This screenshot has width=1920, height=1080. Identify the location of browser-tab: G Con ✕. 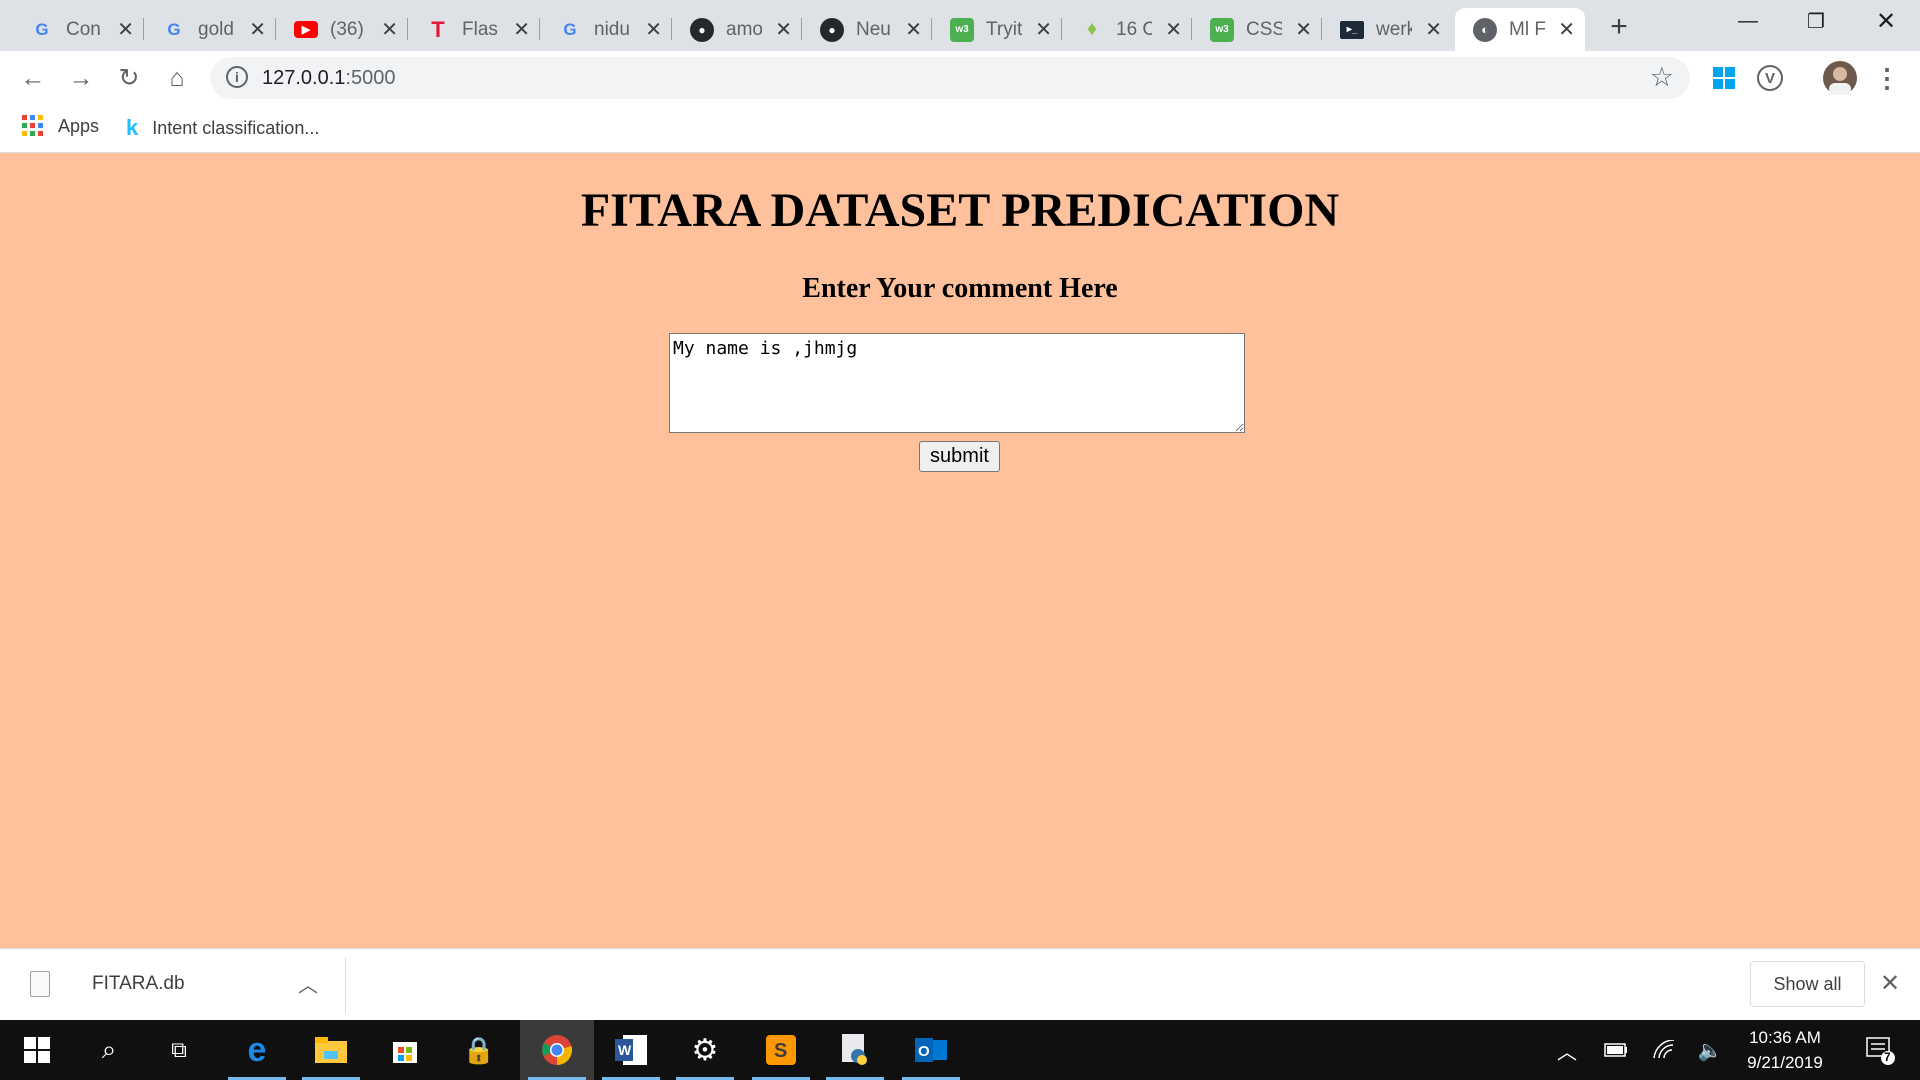
(78, 29).